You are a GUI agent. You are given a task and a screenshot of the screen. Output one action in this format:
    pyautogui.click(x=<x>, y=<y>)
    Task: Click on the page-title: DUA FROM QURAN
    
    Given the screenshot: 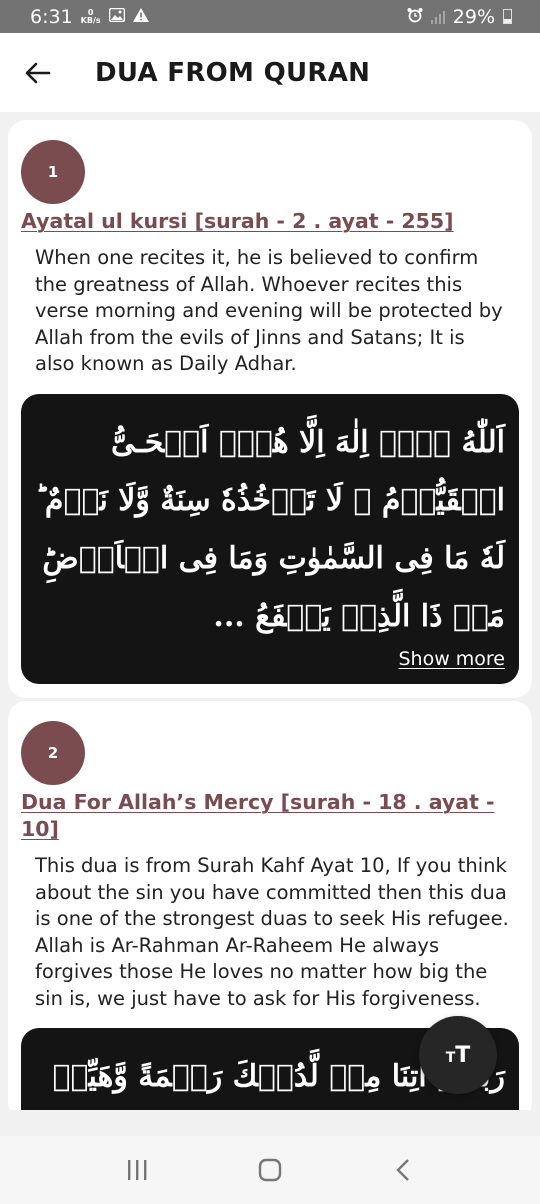 What is the action you would take?
    pyautogui.click(x=233, y=72)
    